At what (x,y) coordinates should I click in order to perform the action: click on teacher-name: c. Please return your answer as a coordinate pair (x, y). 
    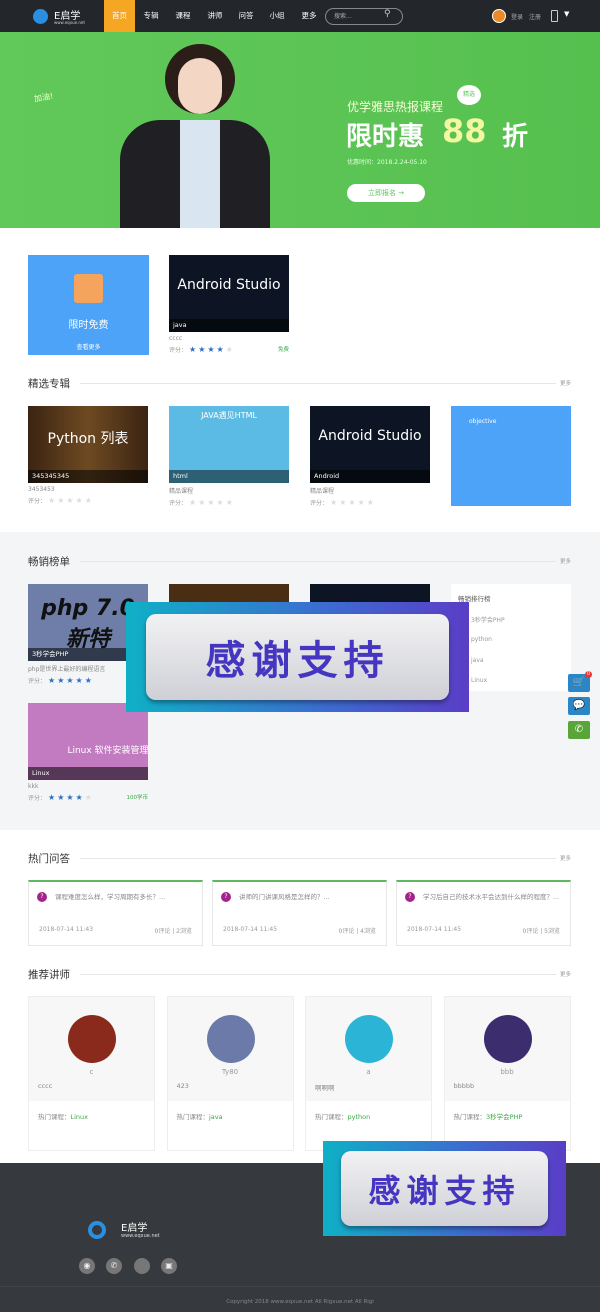
    Looking at the image, I should click on (91, 1072).